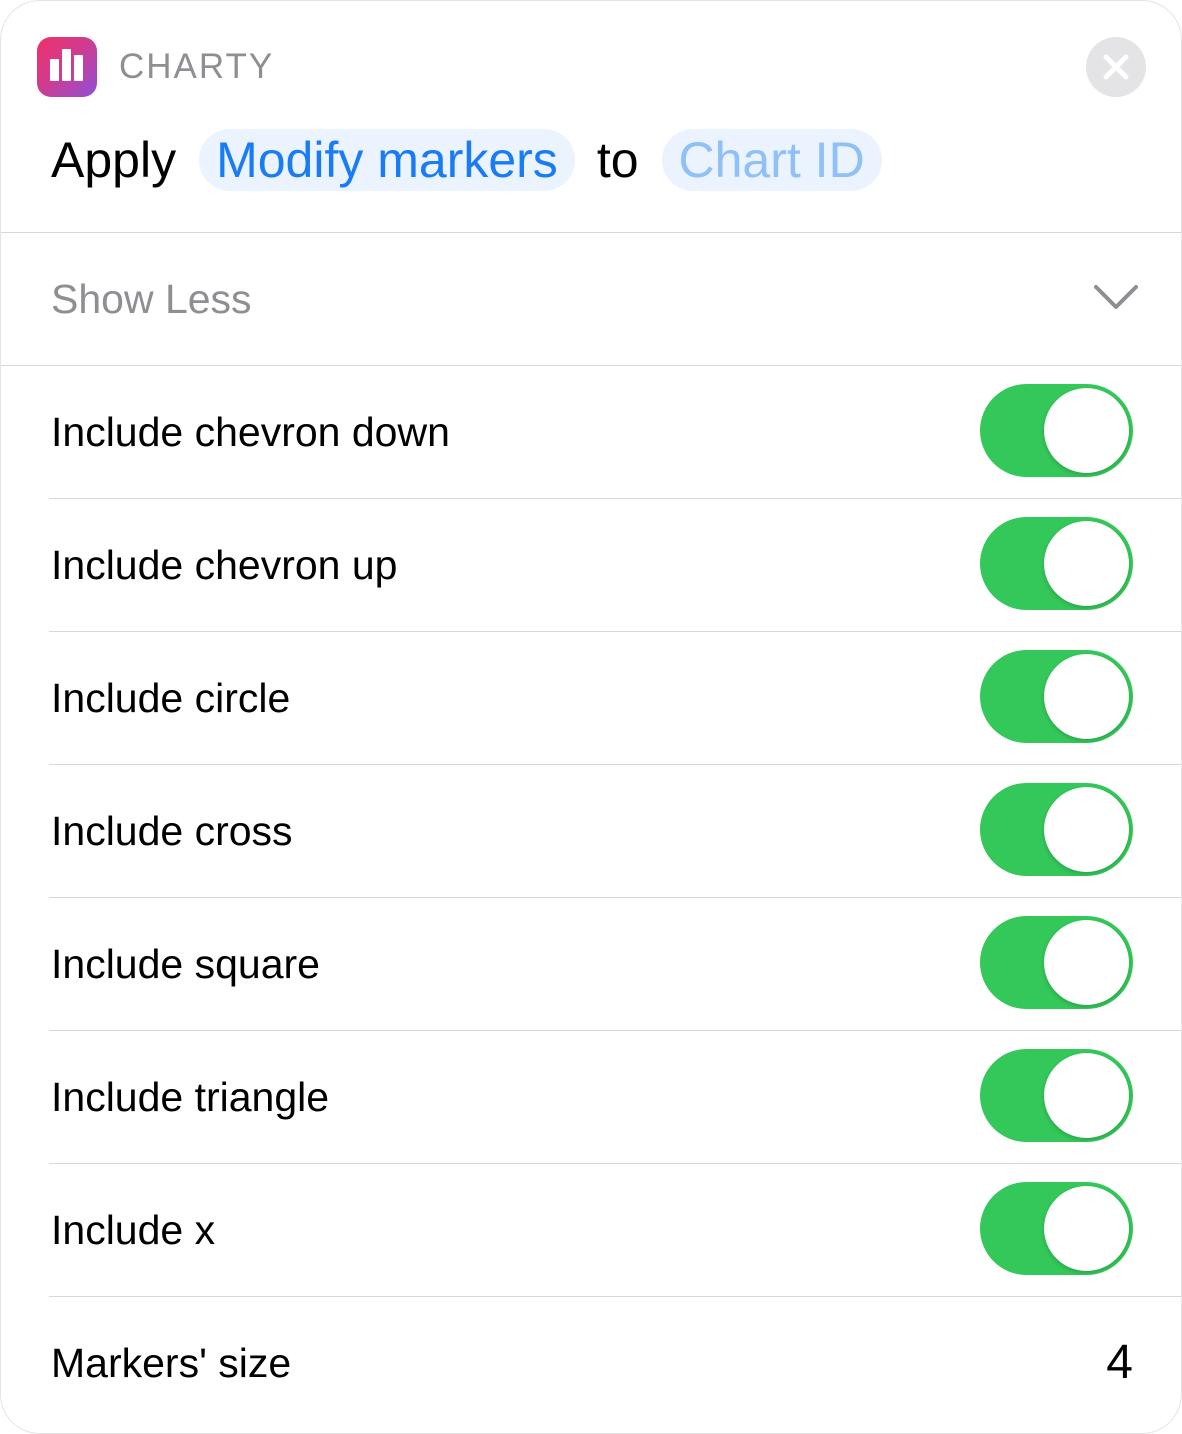 The width and height of the screenshot is (1182, 1434). Describe the element at coordinates (114, 160) in the screenshot. I see `action-verb: Apply` at that location.